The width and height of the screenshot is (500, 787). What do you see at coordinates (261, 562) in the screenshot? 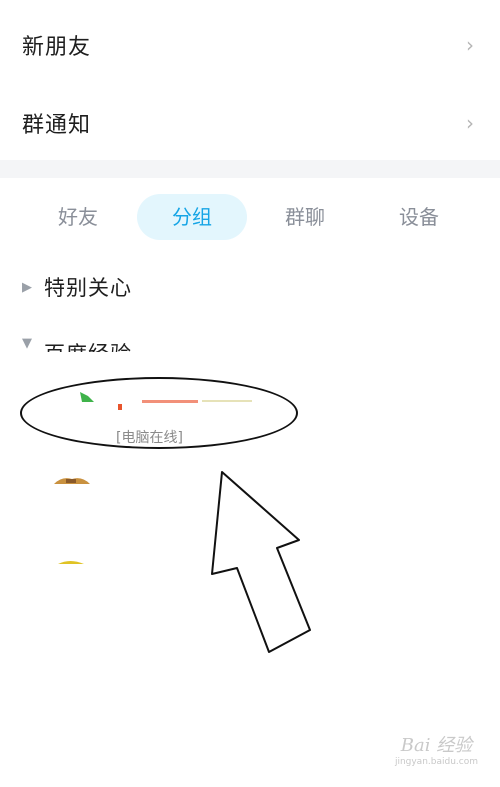
I see `annotation-arrow` at bounding box center [261, 562].